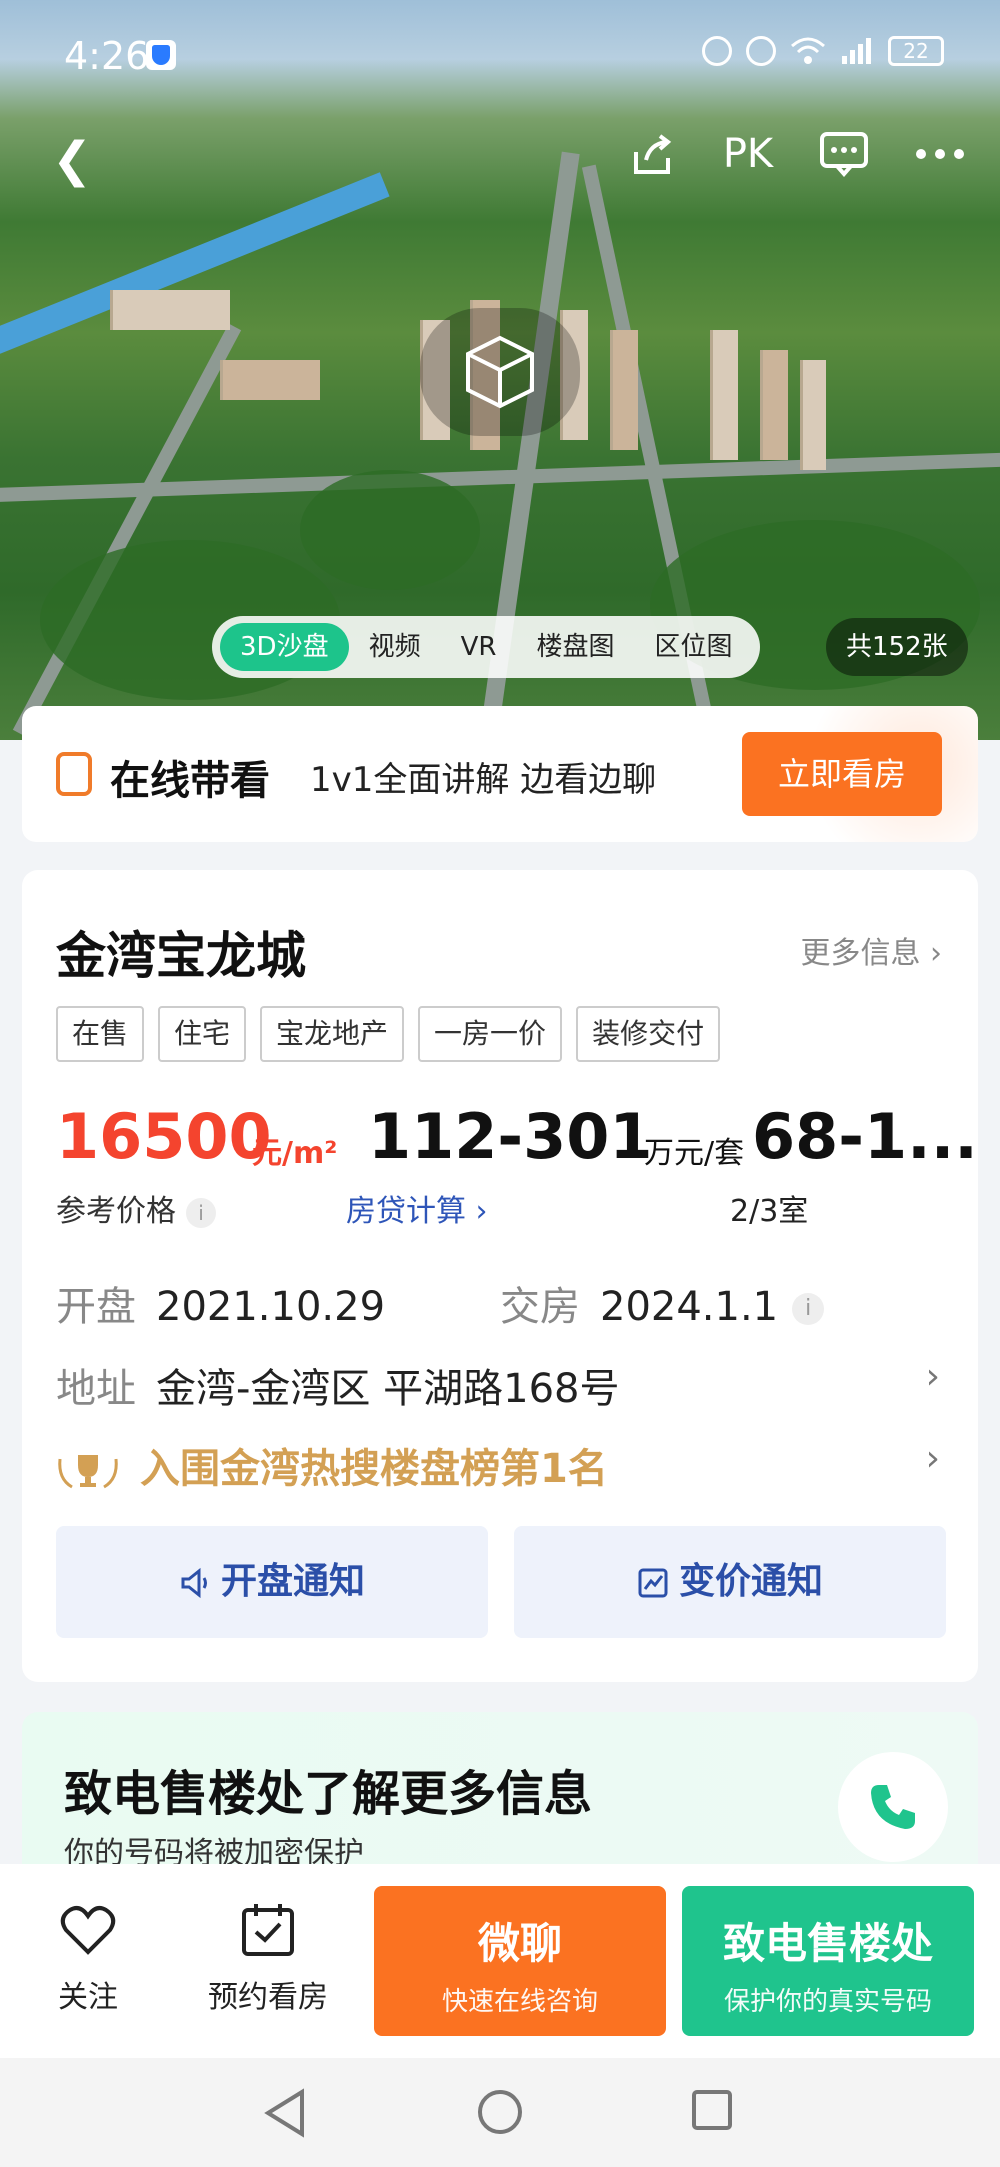 The image size is (1000, 2167). Describe the element at coordinates (808, 50) in the screenshot. I see `wifi-icon` at that location.